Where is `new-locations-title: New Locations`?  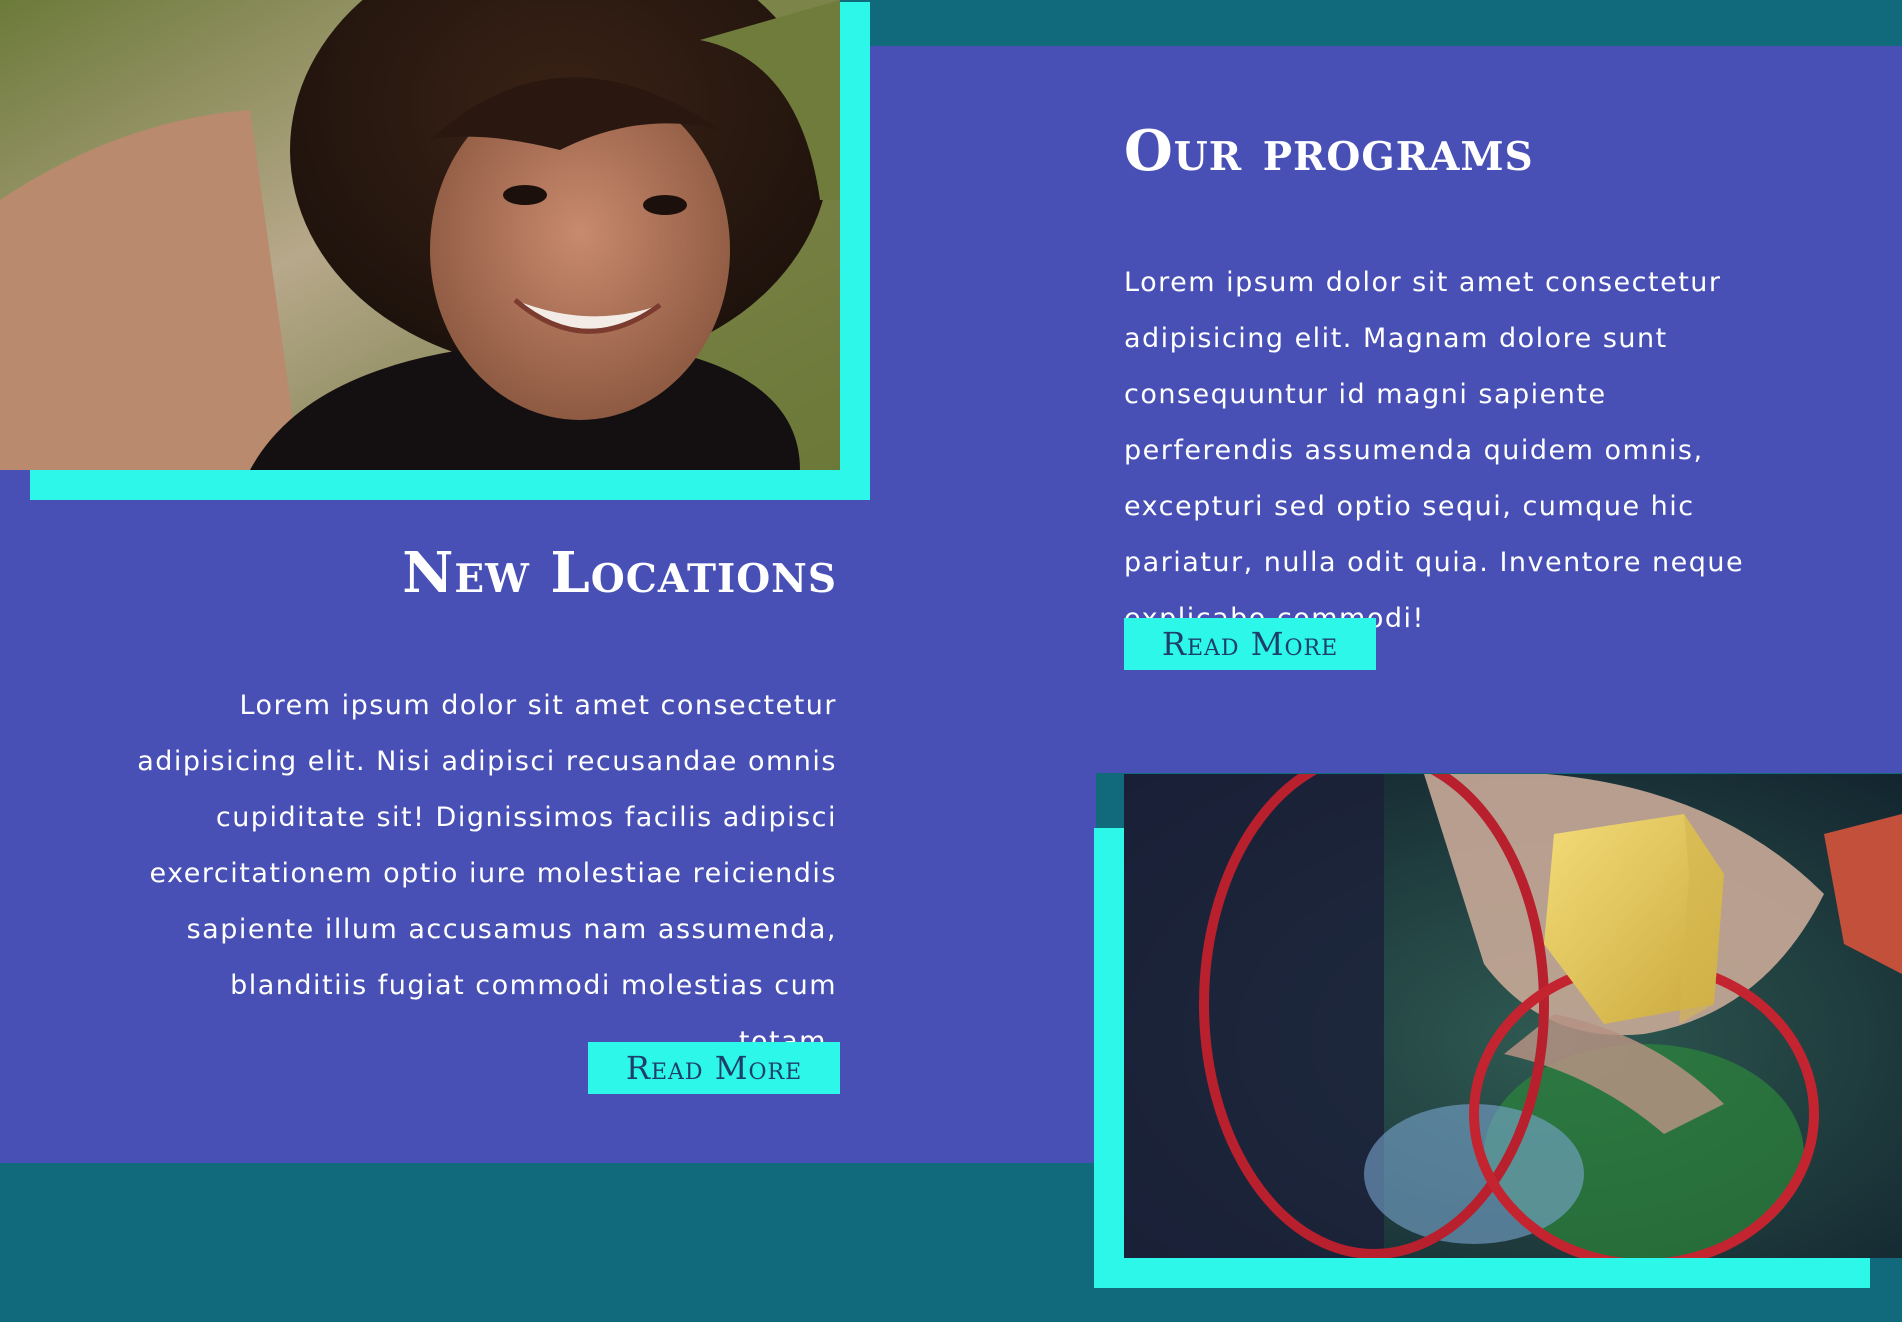 new-locations-title: New Locations is located at coordinates (619, 573).